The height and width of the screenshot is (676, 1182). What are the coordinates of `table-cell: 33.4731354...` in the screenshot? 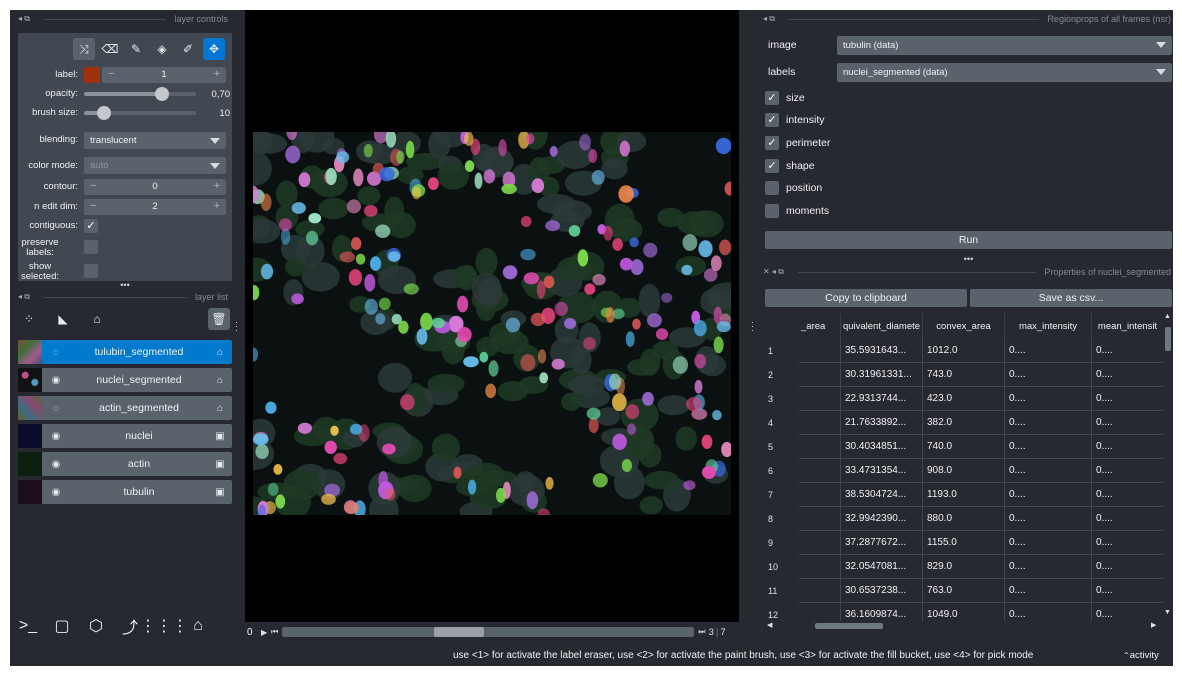 It's located at (882, 471).